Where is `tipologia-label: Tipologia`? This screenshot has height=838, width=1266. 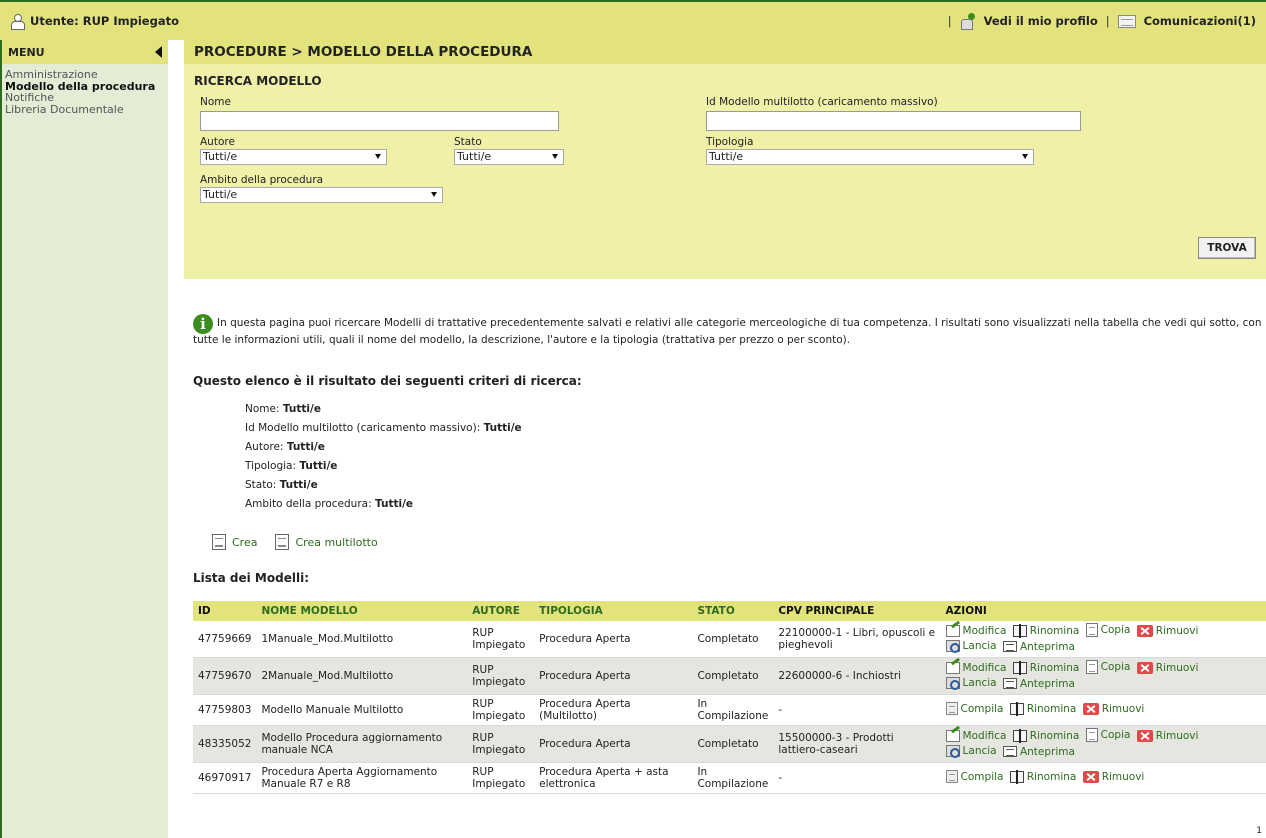
tipologia-label: Tipologia is located at coordinates (730, 142).